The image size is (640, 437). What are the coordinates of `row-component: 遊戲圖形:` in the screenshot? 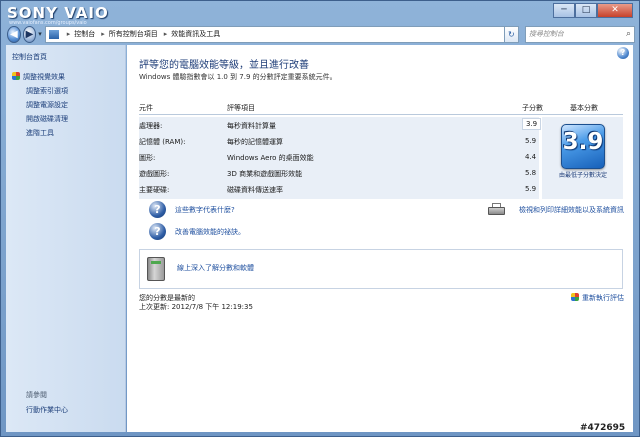 It's located at (154, 174).